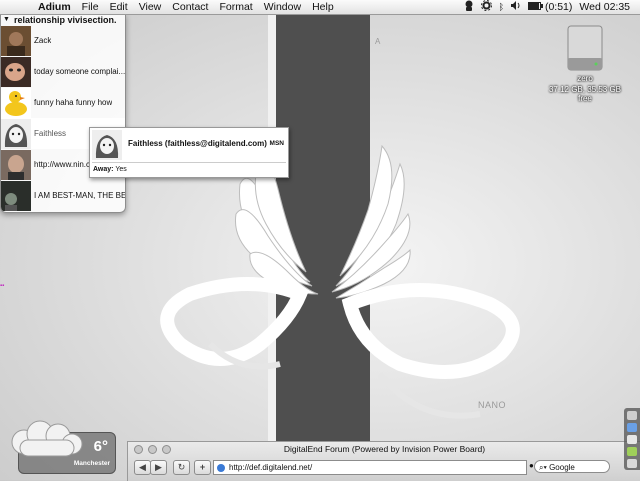  What do you see at coordinates (632, 415) in the screenshot?
I see `dock-finder-icon` at bounding box center [632, 415].